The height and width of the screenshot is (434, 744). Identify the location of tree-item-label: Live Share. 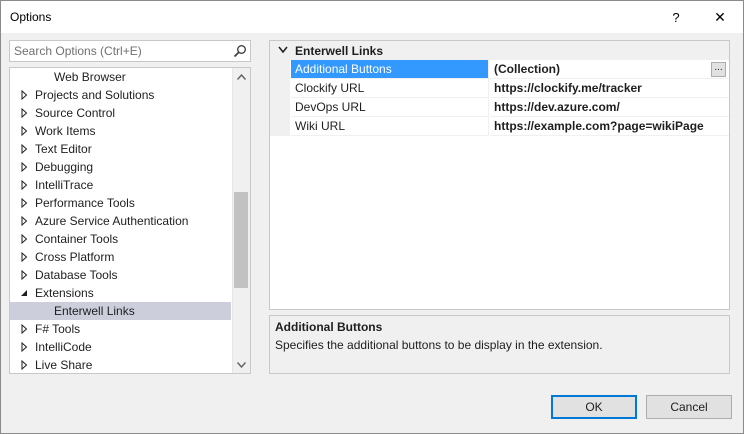
(64, 365).